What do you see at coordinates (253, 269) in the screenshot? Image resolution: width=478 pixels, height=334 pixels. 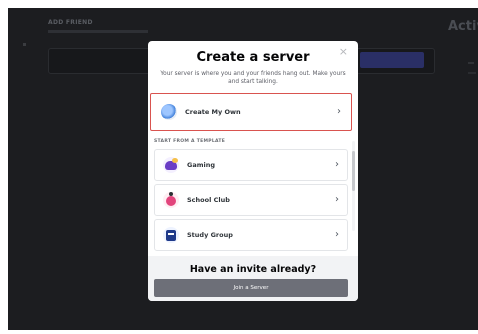 I see `invite-prompt: Have an invite already?` at bounding box center [253, 269].